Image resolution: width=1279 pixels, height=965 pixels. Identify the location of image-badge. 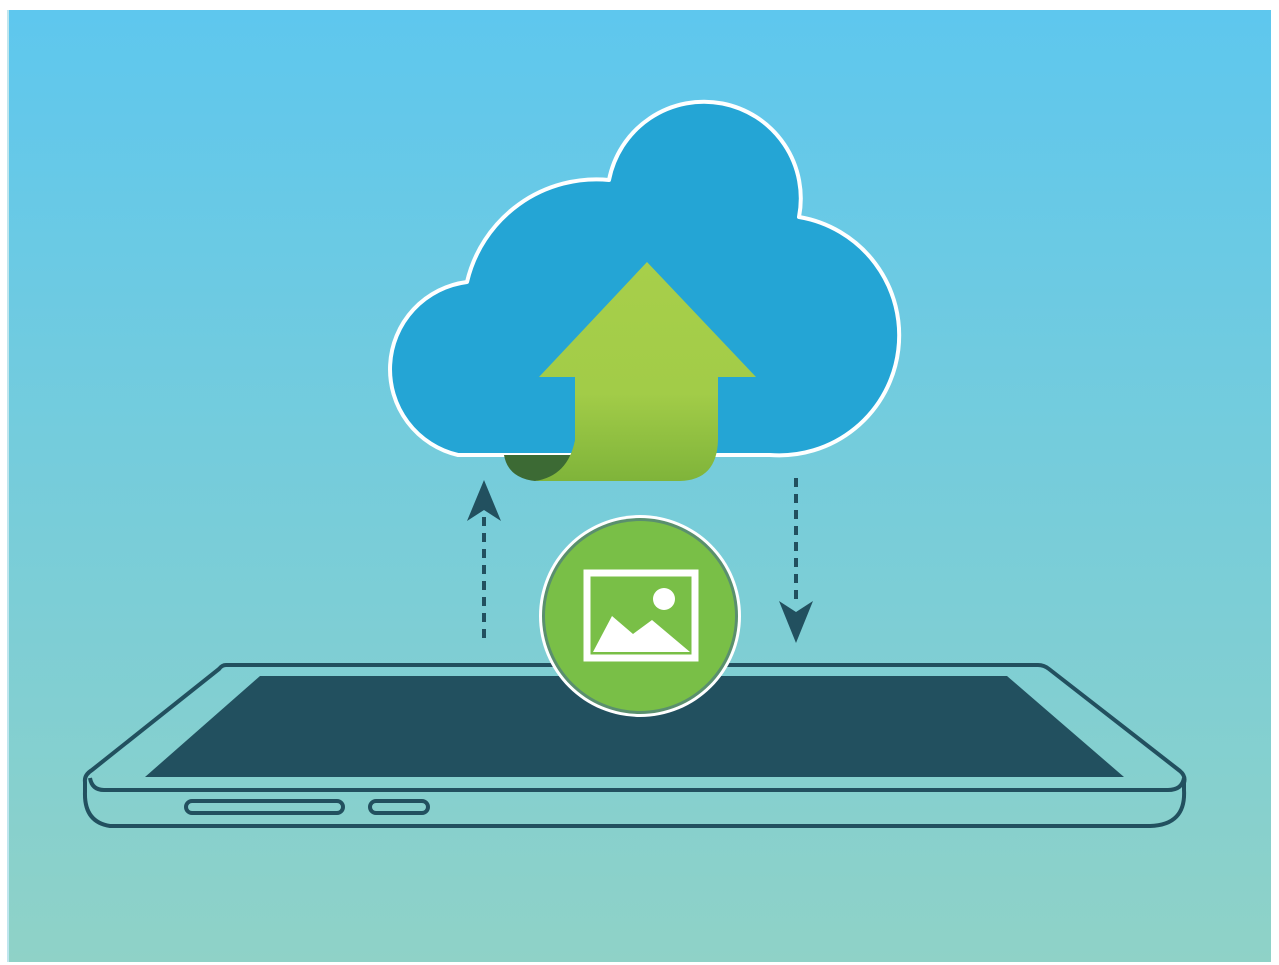
(640, 616).